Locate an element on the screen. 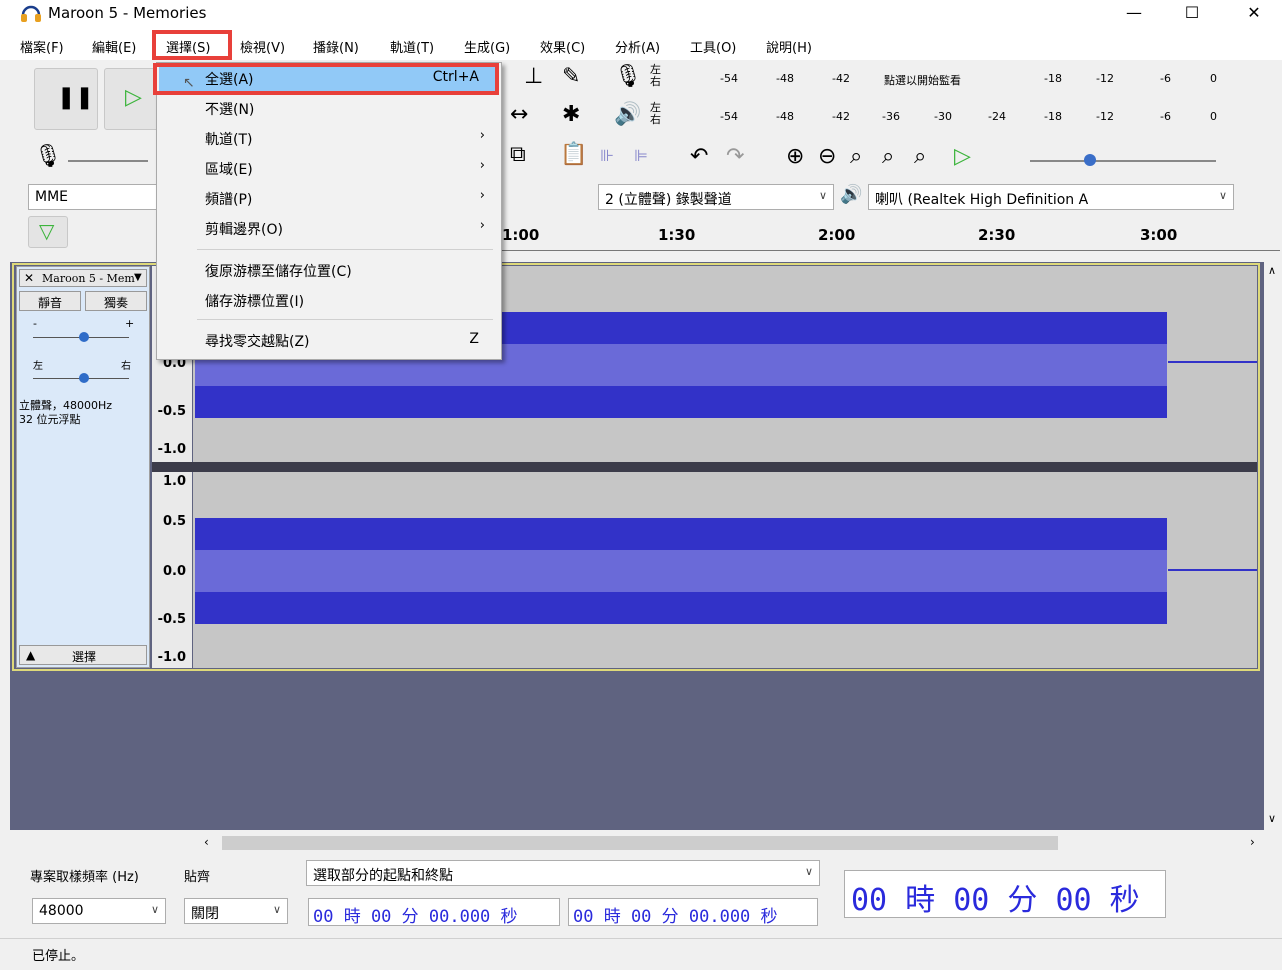 The height and width of the screenshot is (970, 1282). close-icon: ✕ is located at coordinates (29, 278).